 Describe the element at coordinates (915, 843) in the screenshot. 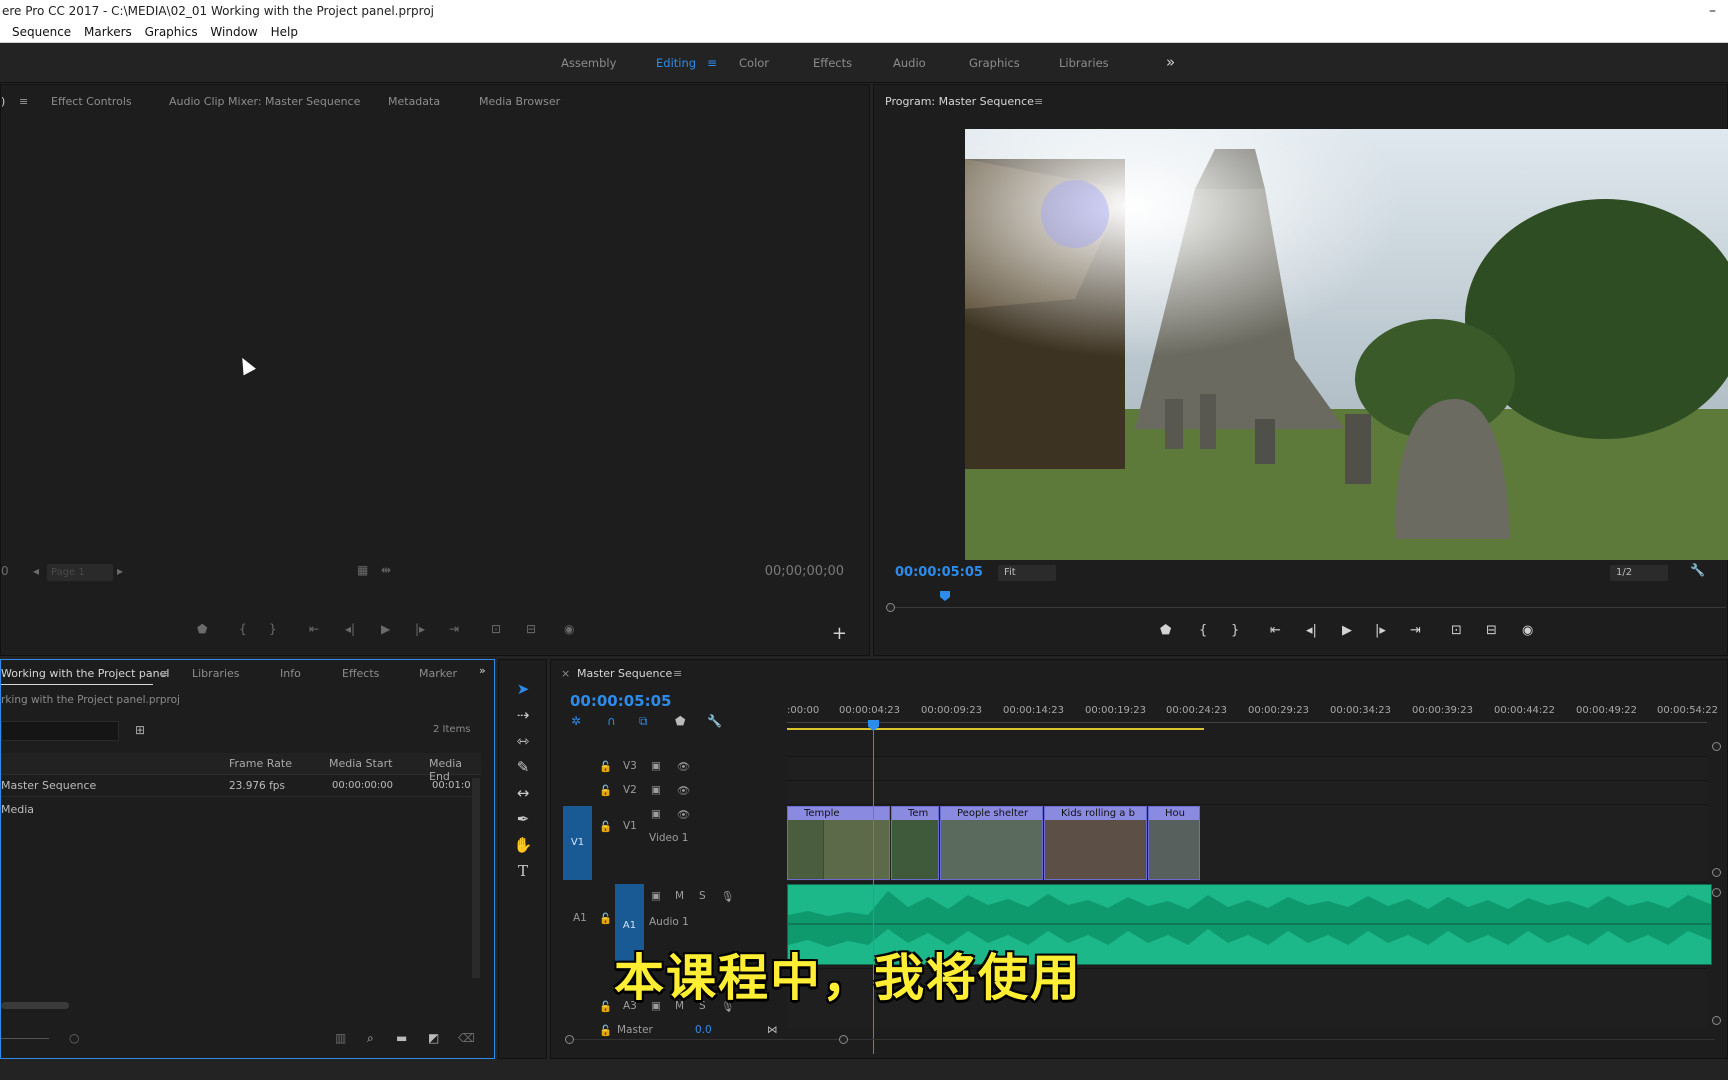

I see `clip-tem: Tem` at that location.